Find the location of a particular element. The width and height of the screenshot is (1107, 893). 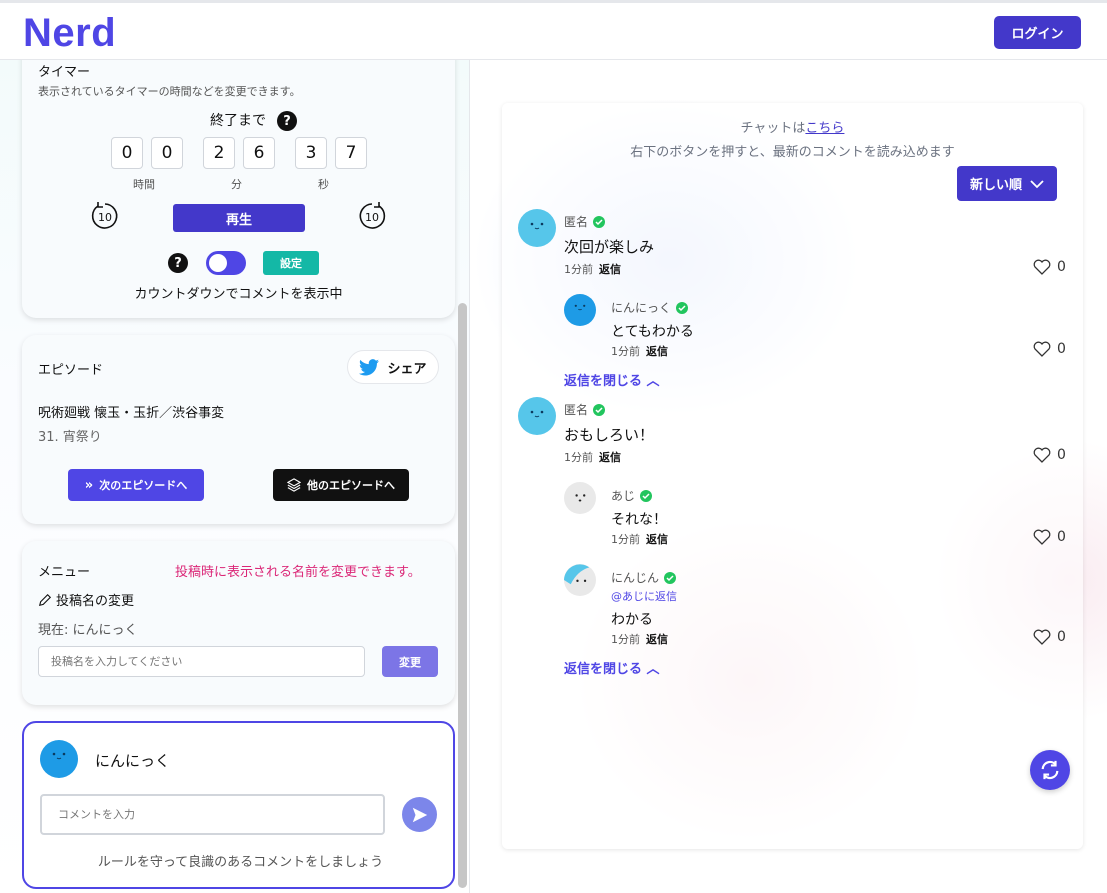

top-header: Nerd ログイン is located at coordinates (553, 30).